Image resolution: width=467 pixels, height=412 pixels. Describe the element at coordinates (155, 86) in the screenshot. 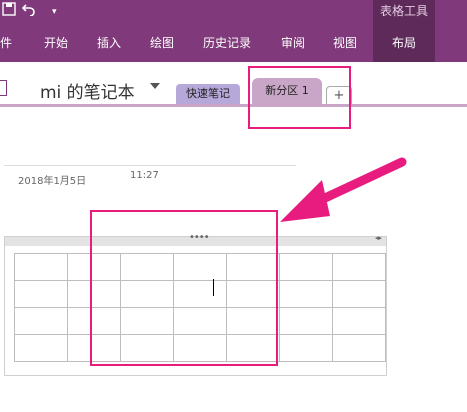

I see `chevron-down-icon` at that location.